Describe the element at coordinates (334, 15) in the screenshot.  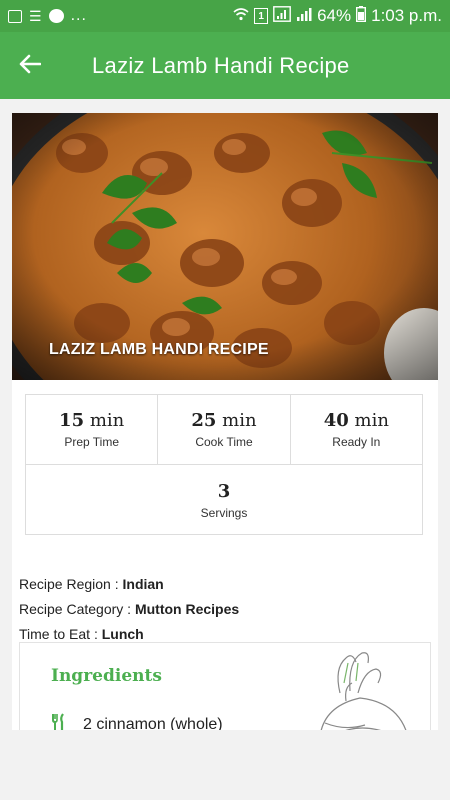
I see `battery-percent: 64%` at that location.